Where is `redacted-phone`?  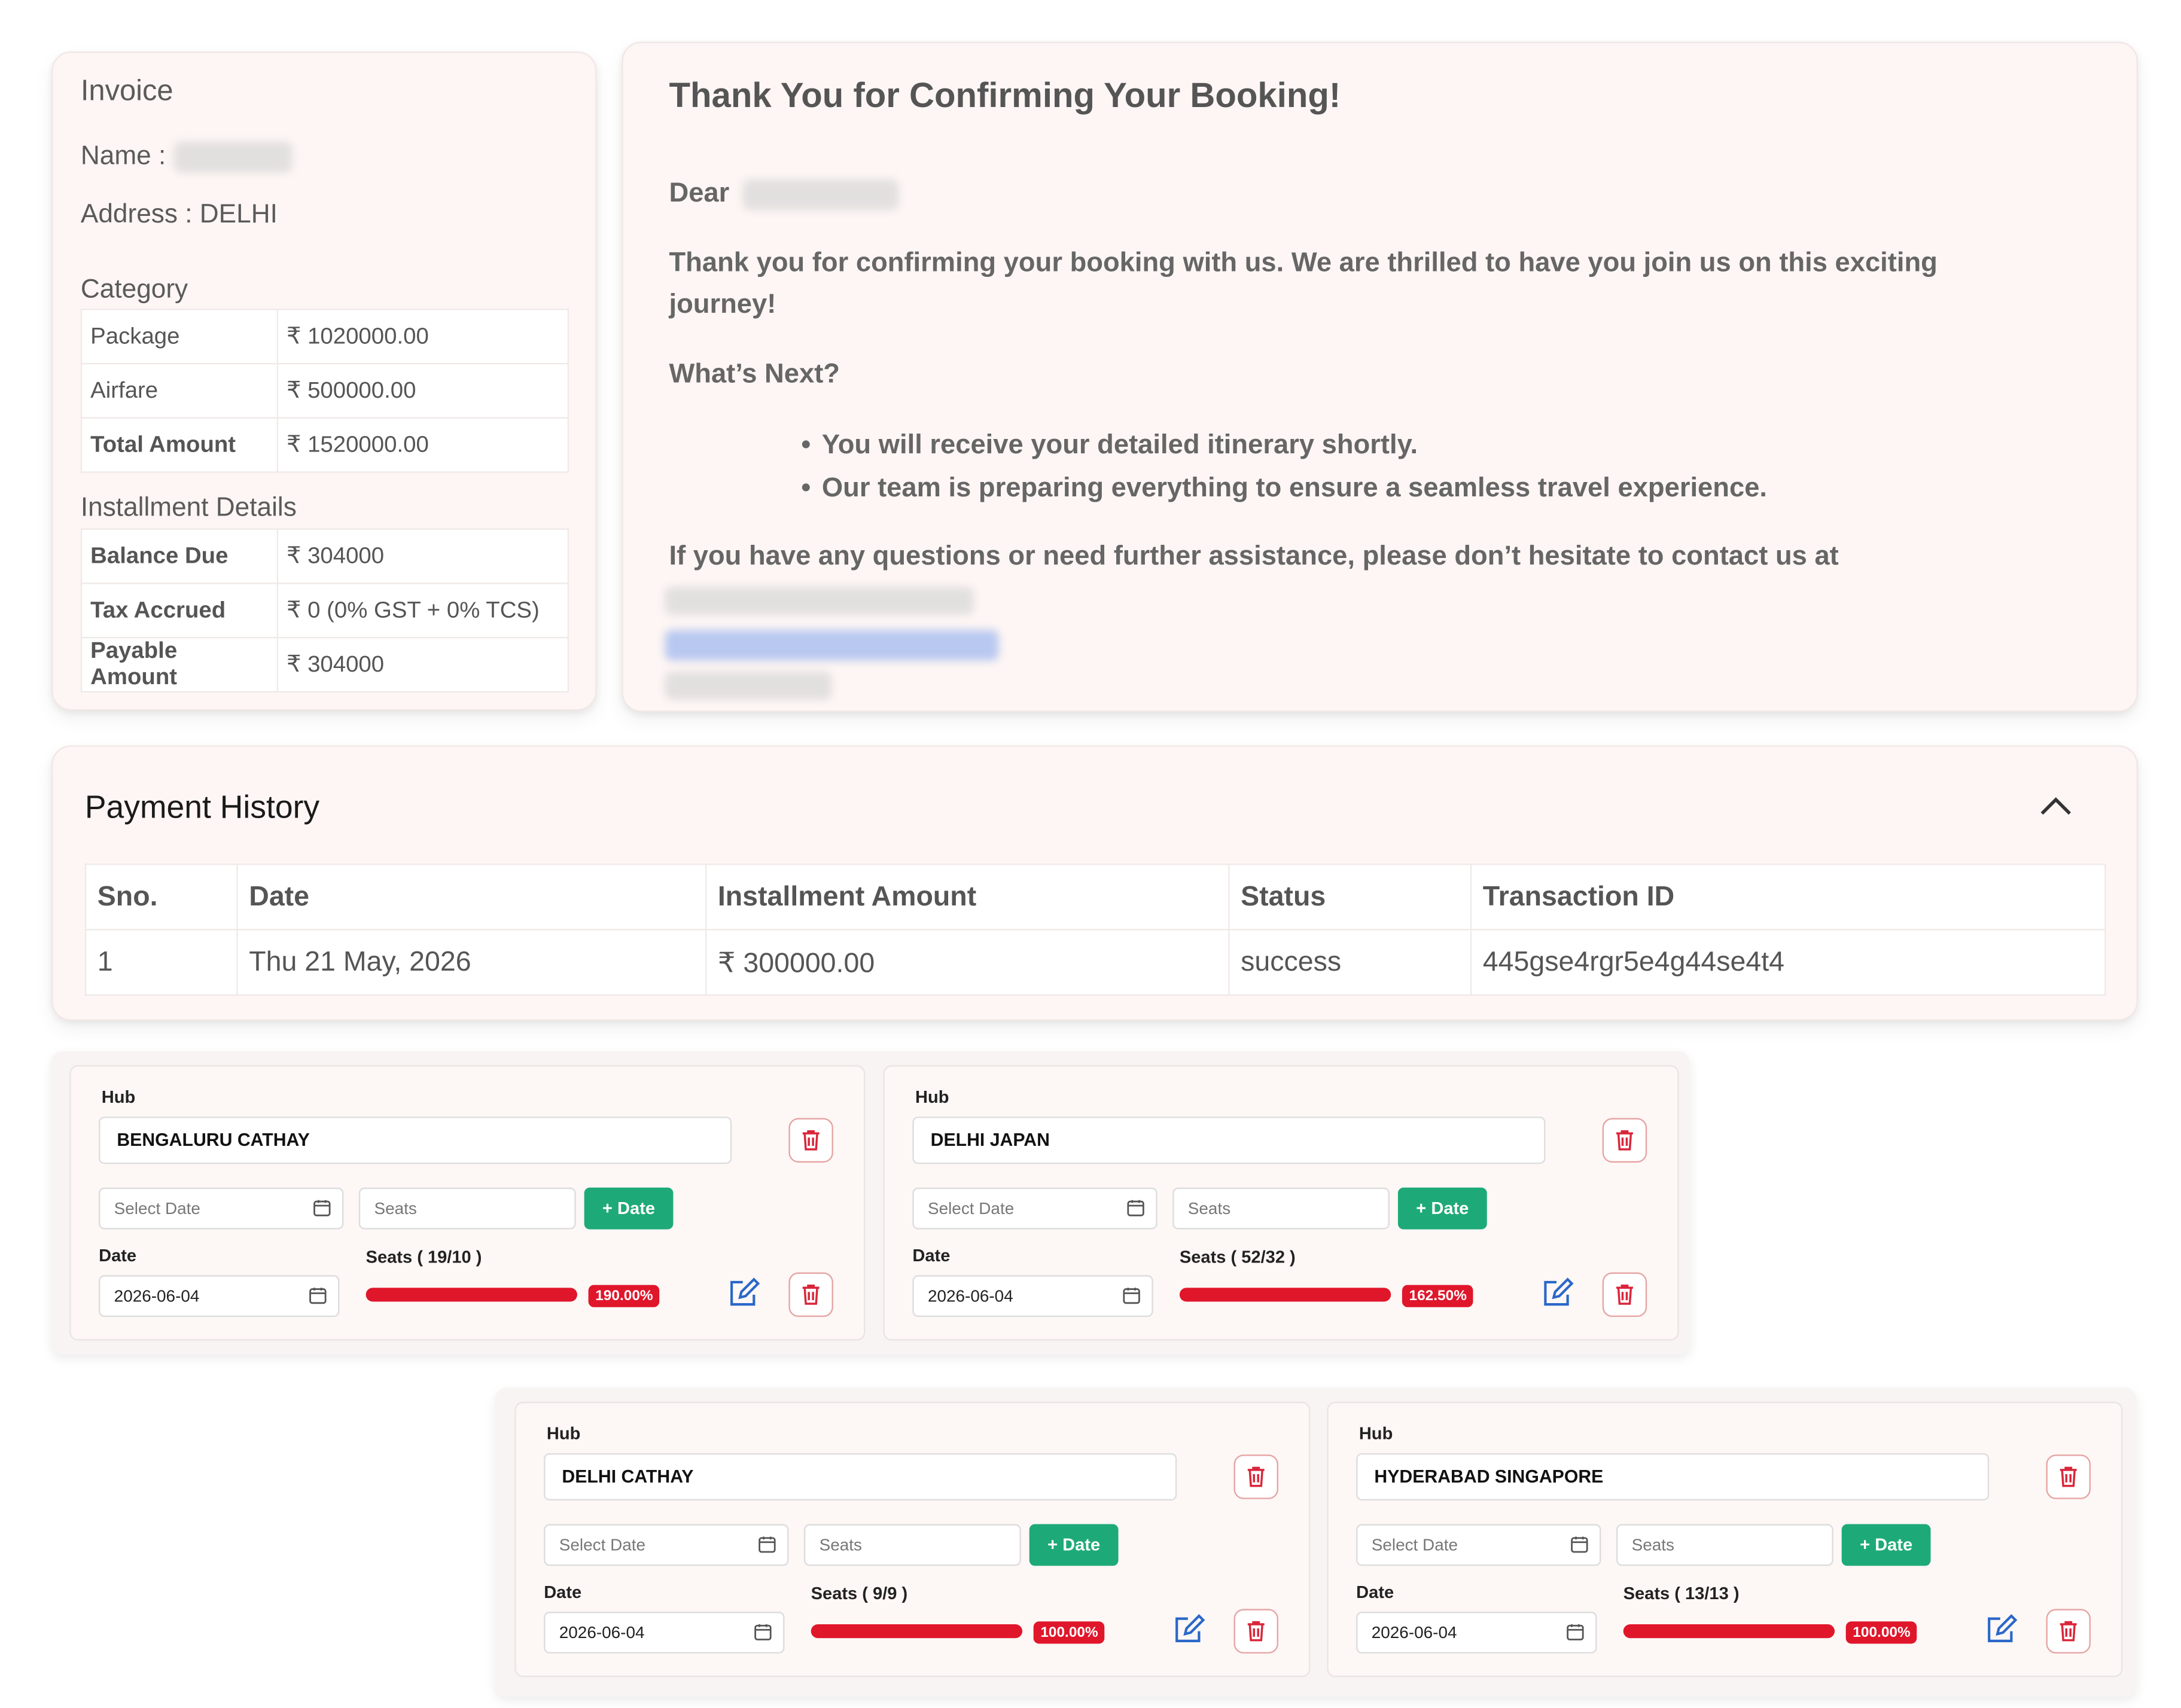 redacted-phone is located at coordinates (748, 686).